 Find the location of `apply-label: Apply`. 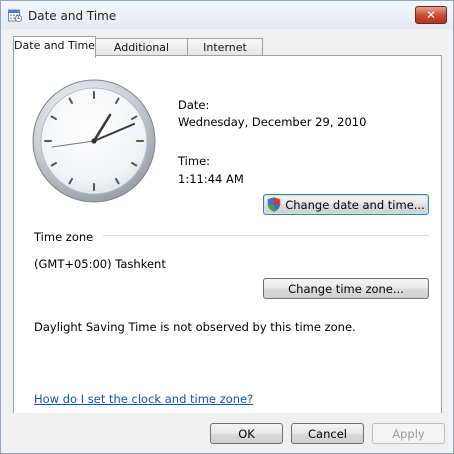

apply-label: Apply is located at coordinates (408, 433).